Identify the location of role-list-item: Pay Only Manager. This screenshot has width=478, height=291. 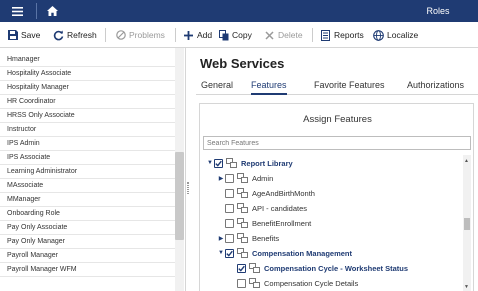
(87, 242).